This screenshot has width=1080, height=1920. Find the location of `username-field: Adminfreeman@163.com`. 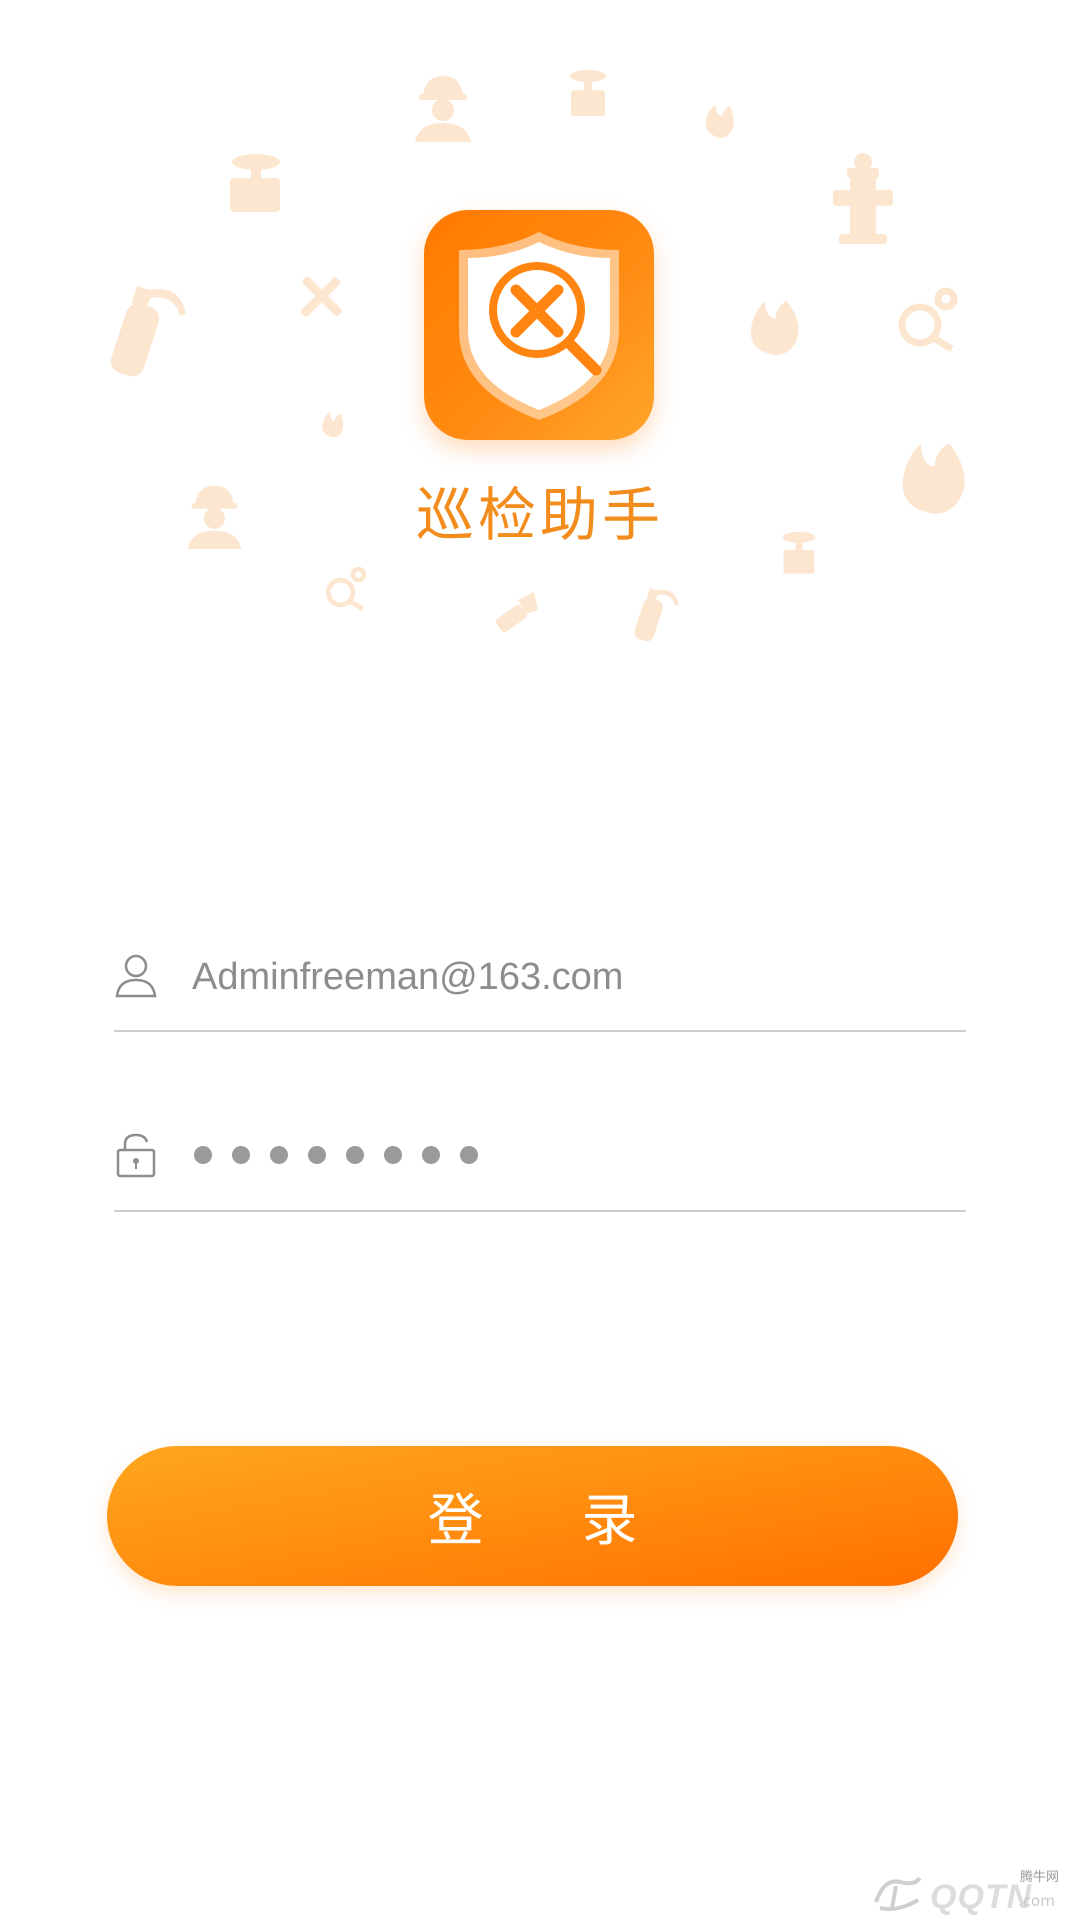

username-field: Adminfreeman@163.com is located at coordinates (540, 981).